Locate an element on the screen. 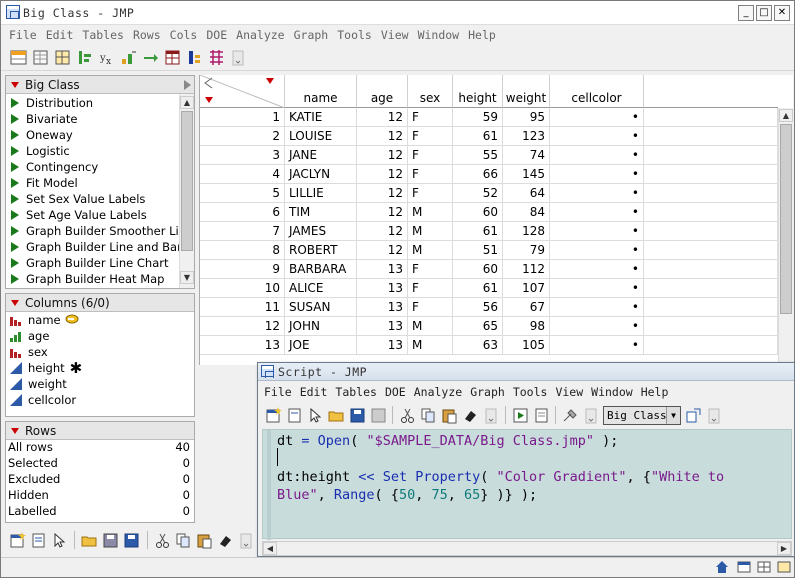  pointer-icon is located at coordinates (315, 415).